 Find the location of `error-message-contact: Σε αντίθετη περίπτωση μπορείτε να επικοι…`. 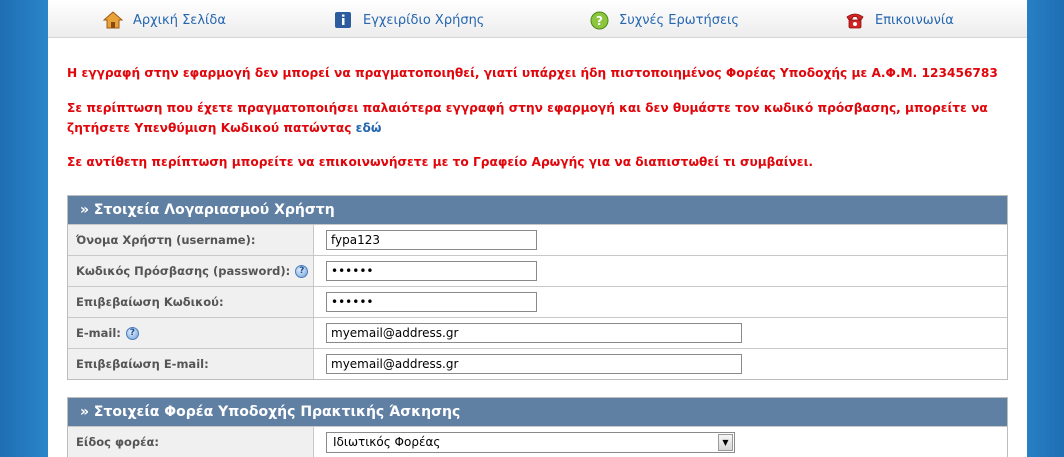

error-message-contact: Σε αντίθετη περίπτωση μπορείτε να επικοι… is located at coordinates (440, 162).